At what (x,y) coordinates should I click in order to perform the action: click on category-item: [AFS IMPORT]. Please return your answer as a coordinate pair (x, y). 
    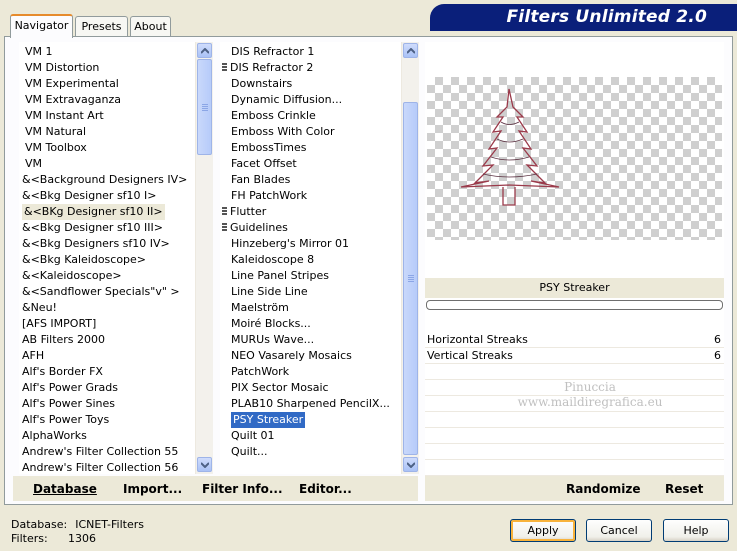
    Looking at the image, I should click on (59, 324).